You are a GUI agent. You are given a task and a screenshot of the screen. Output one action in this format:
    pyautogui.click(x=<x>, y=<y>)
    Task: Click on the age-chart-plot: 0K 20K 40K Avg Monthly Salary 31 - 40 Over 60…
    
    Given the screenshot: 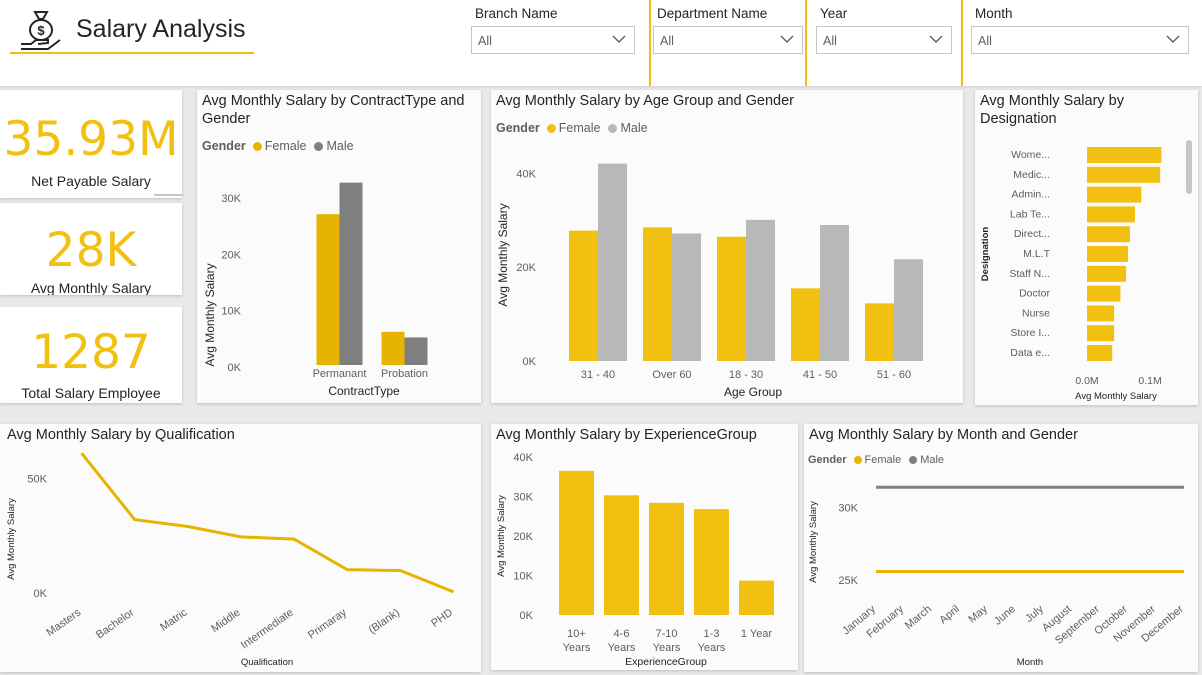 What is the action you would take?
    pyautogui.click(x=709, y=281)
    